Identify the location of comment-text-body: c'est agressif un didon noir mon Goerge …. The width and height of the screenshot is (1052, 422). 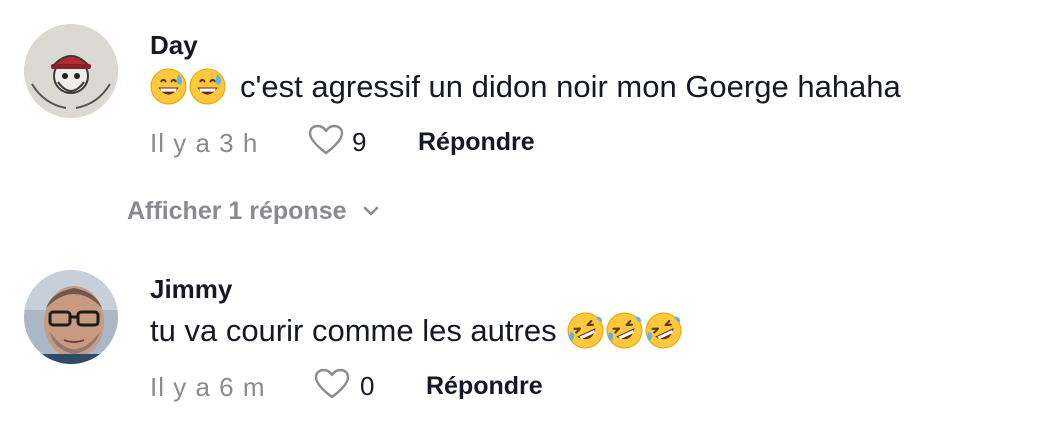
(570, 86).